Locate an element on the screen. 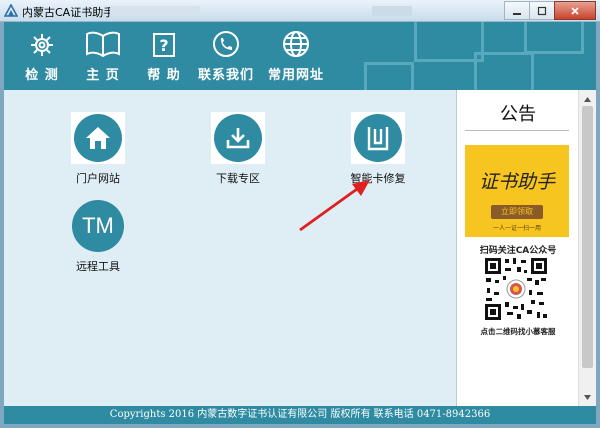 The width and height of the screenshot is (600, 428). nav-label: 帮 助 is located at coordinates (164, 75).